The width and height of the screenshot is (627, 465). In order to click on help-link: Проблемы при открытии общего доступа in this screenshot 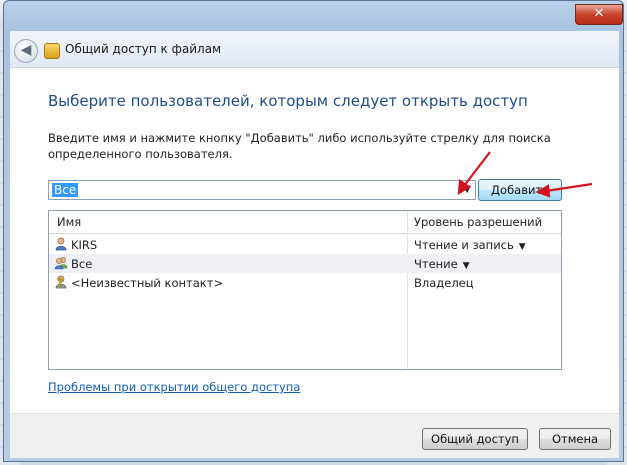, I will do `click(174, 387)`.